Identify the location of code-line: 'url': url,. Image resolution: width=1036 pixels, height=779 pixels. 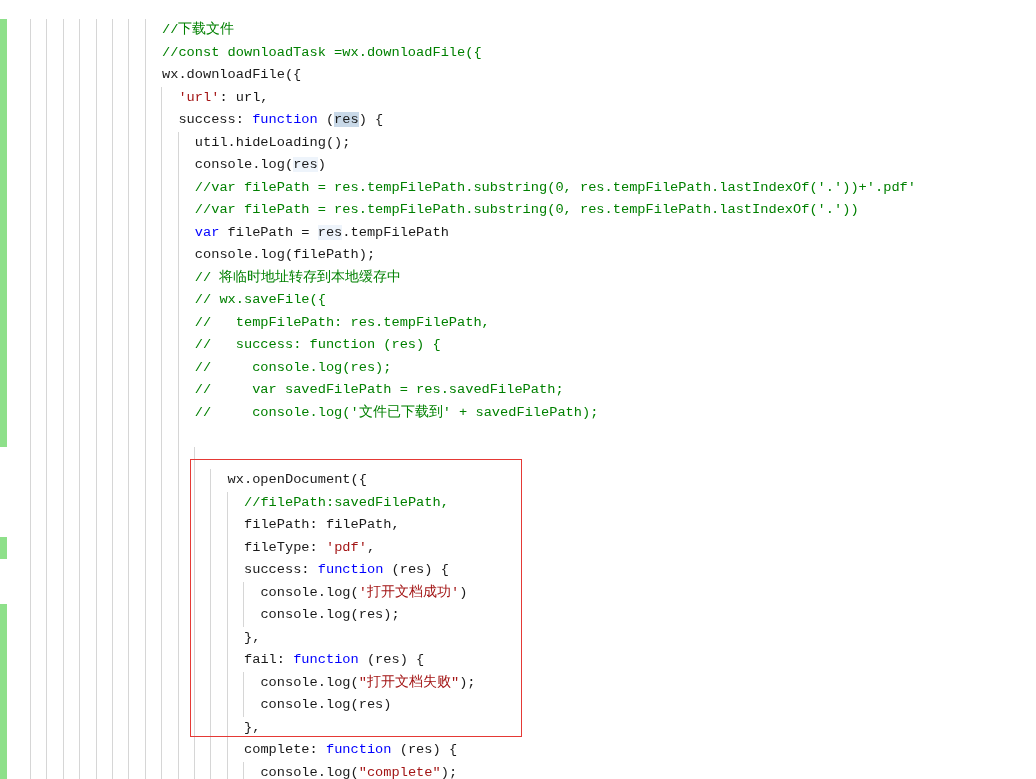
(223, 97).